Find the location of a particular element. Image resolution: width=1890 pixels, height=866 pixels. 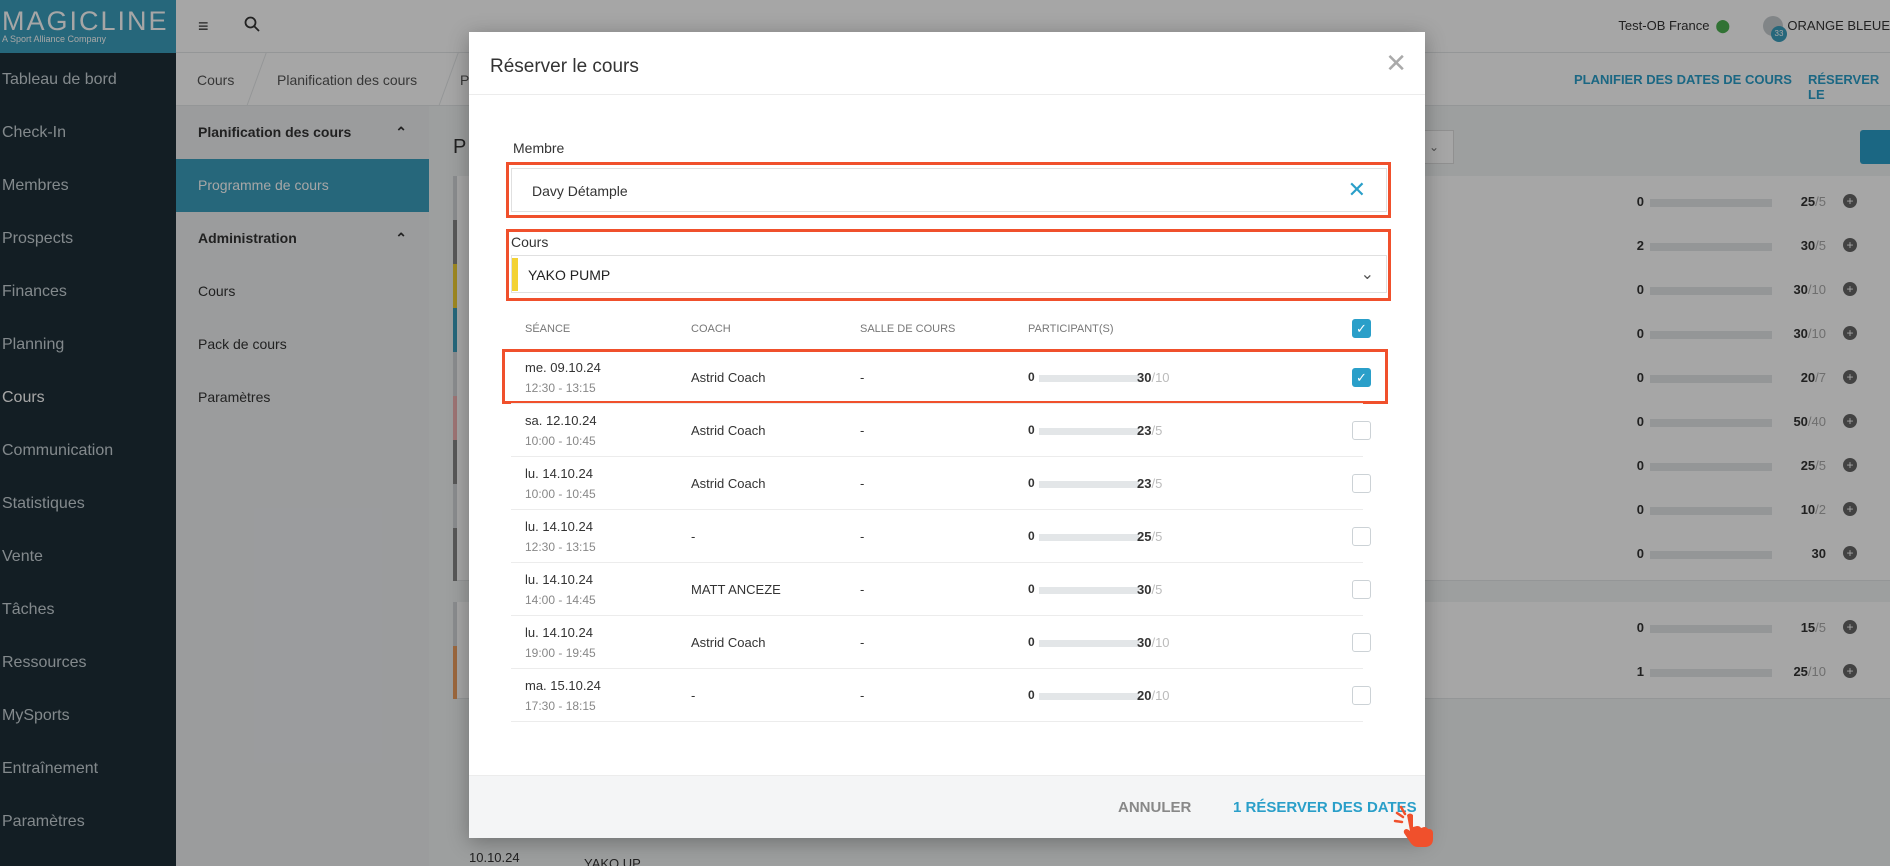

session-date: ma. 15.10.24 is located at coordinates (563, 685).